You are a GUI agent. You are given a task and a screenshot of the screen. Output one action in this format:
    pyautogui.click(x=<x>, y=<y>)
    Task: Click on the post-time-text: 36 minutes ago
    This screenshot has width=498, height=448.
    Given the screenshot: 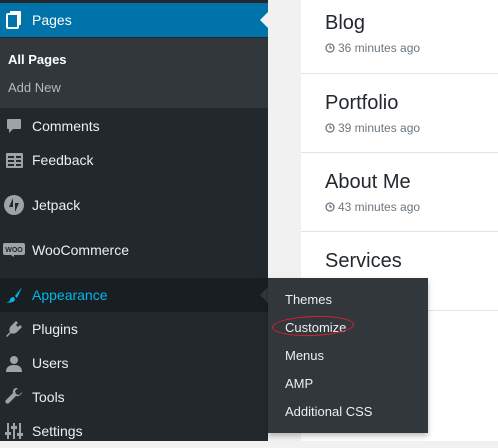 What is the action you would take?
    pyautogui.click(x=379, y=48)
    